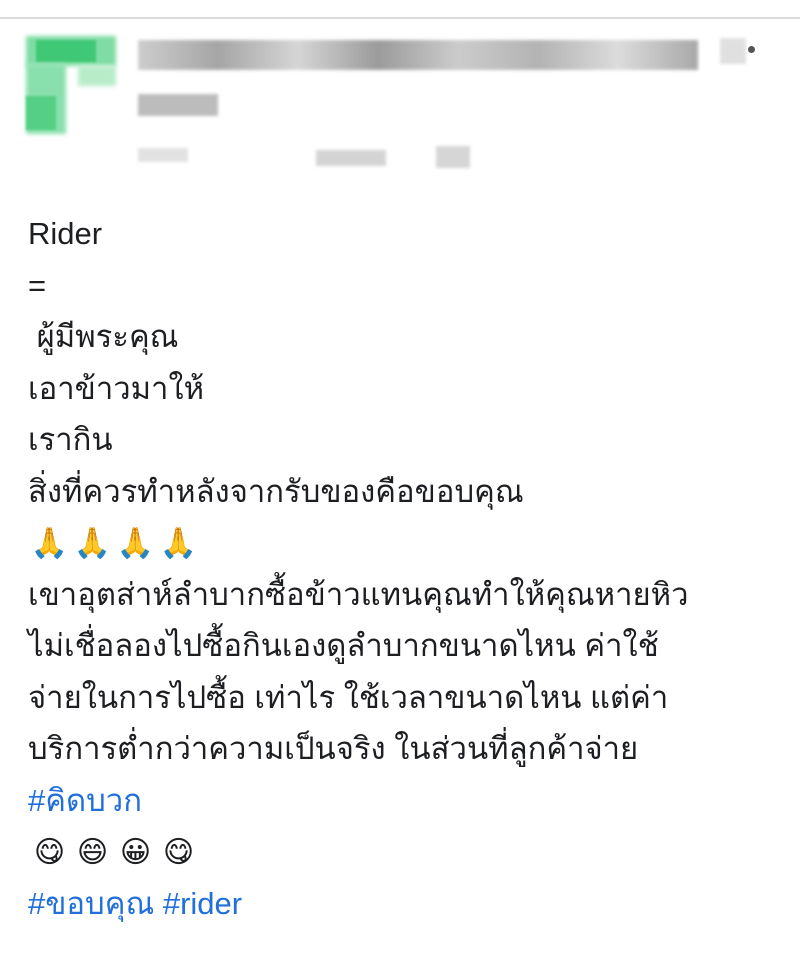 This screenshot has width=800, height=953. Describe the element at coordinates (408, 543) in the screenshot. I see `praying-emoji-row: 🙏 🙏 🙏 🙏` at that location.